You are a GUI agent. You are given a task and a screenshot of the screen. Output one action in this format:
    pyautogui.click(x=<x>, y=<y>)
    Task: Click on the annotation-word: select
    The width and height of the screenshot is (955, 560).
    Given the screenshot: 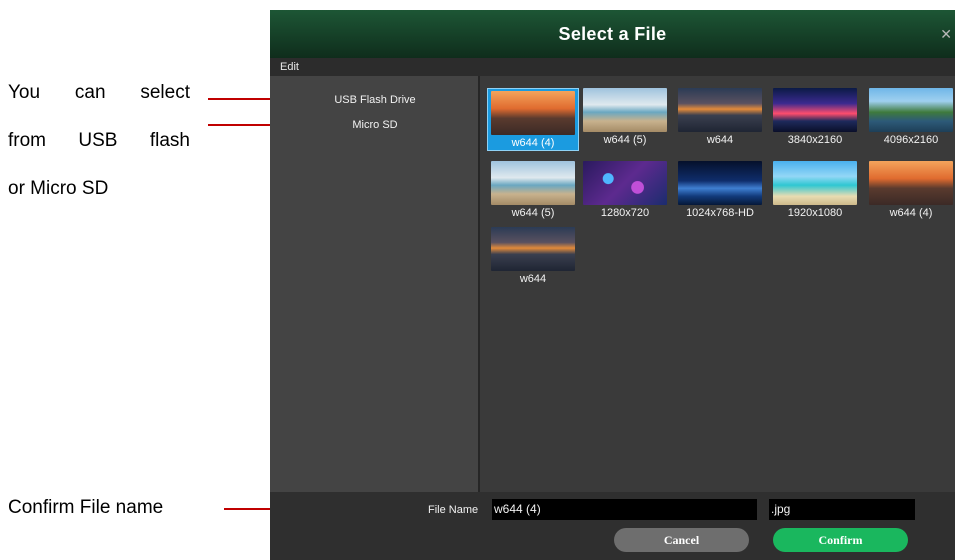 What is the action you would take?
    pyautogui.click(x=165, y=92)
    